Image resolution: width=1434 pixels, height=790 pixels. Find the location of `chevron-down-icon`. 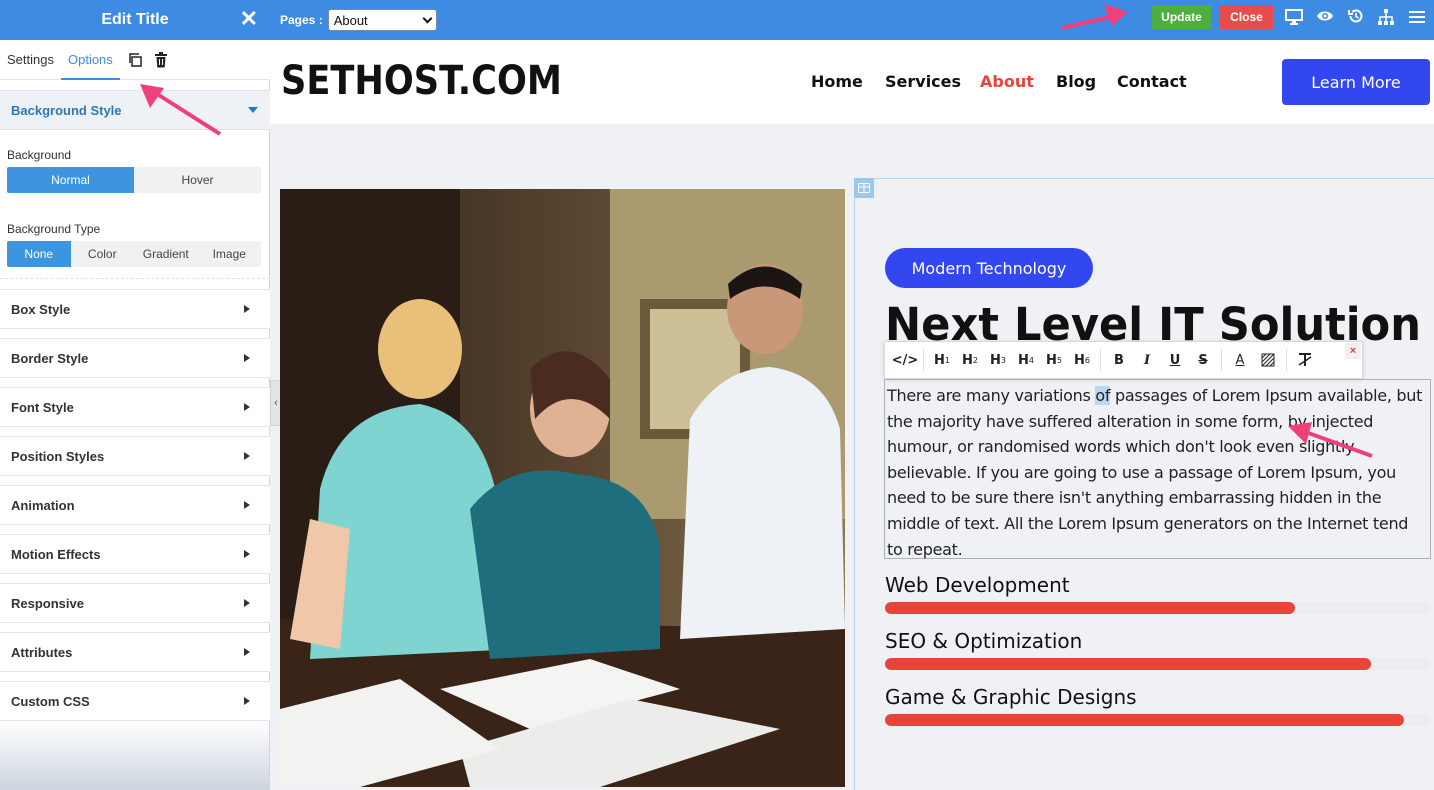

chevron-down-icon is located at coordinates (427, 18).